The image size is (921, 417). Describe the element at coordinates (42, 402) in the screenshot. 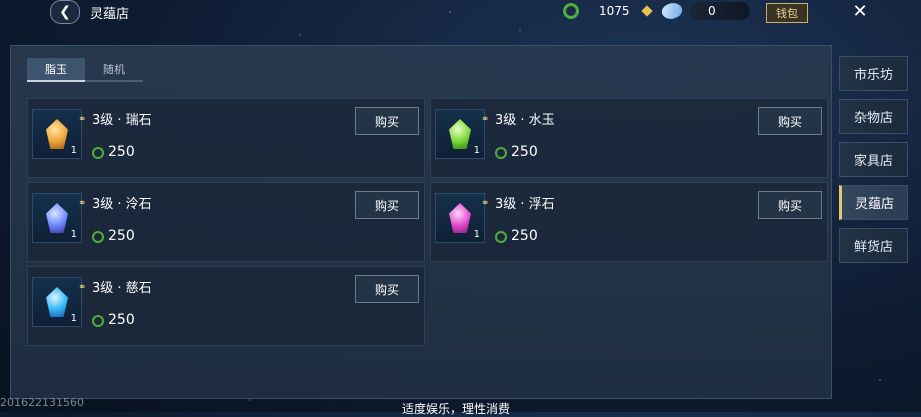

I see `build-id: 201622131560` at that location.